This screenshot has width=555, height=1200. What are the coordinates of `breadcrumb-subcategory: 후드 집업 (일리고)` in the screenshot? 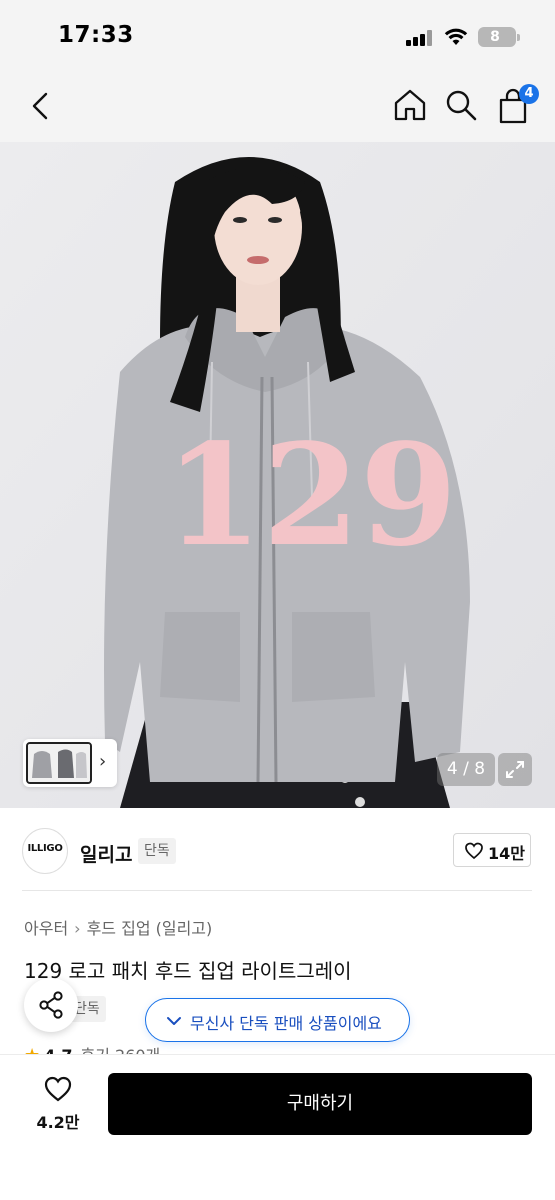 It's located at (150, 928).